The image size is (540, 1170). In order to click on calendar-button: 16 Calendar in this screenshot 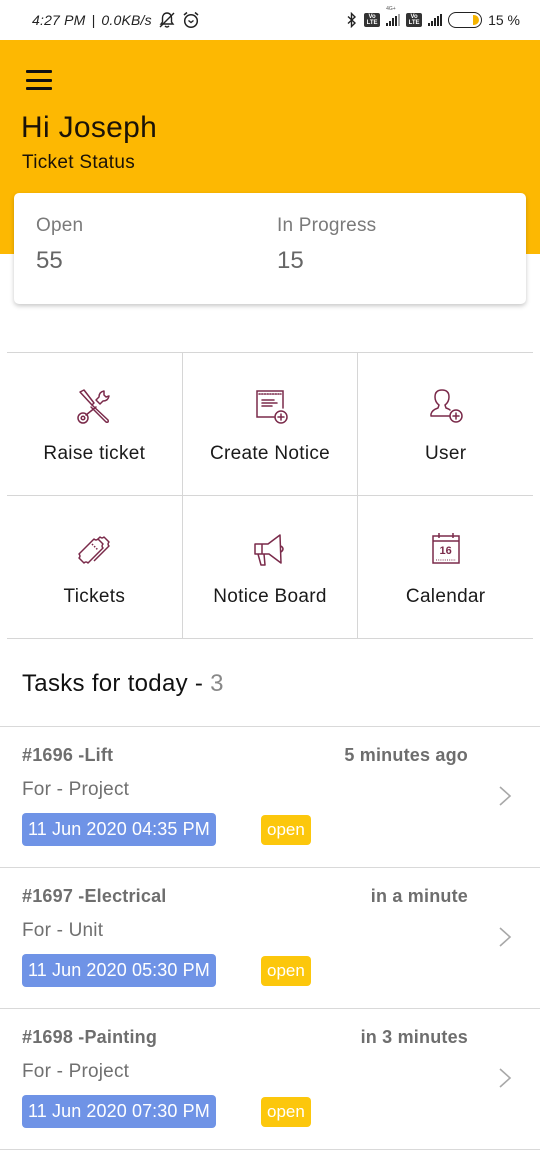, I will do `click(445, 567)`.